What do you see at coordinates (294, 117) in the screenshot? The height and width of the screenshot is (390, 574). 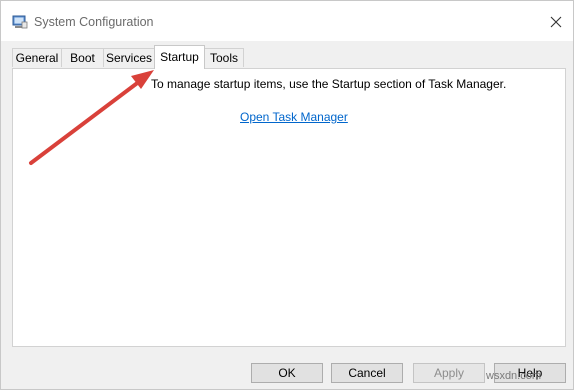 I see `open-task-manager-link: Open Task Manager` at bounding box center [294, 117].